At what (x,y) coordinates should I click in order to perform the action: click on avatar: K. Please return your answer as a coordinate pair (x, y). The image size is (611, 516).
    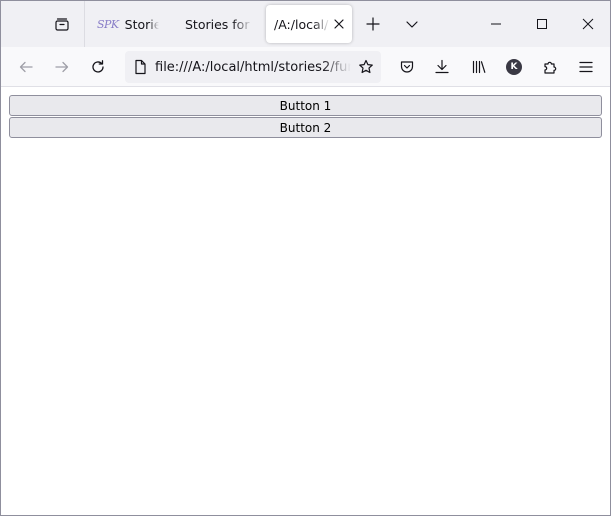
    Looking at the image, I should click on (514, 67).